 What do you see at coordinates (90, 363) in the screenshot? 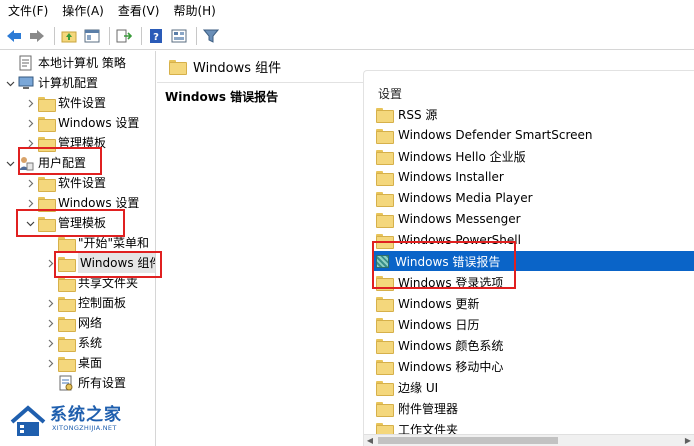
I see `tree-item-label: 桌面` at bounding box center [90, 363].